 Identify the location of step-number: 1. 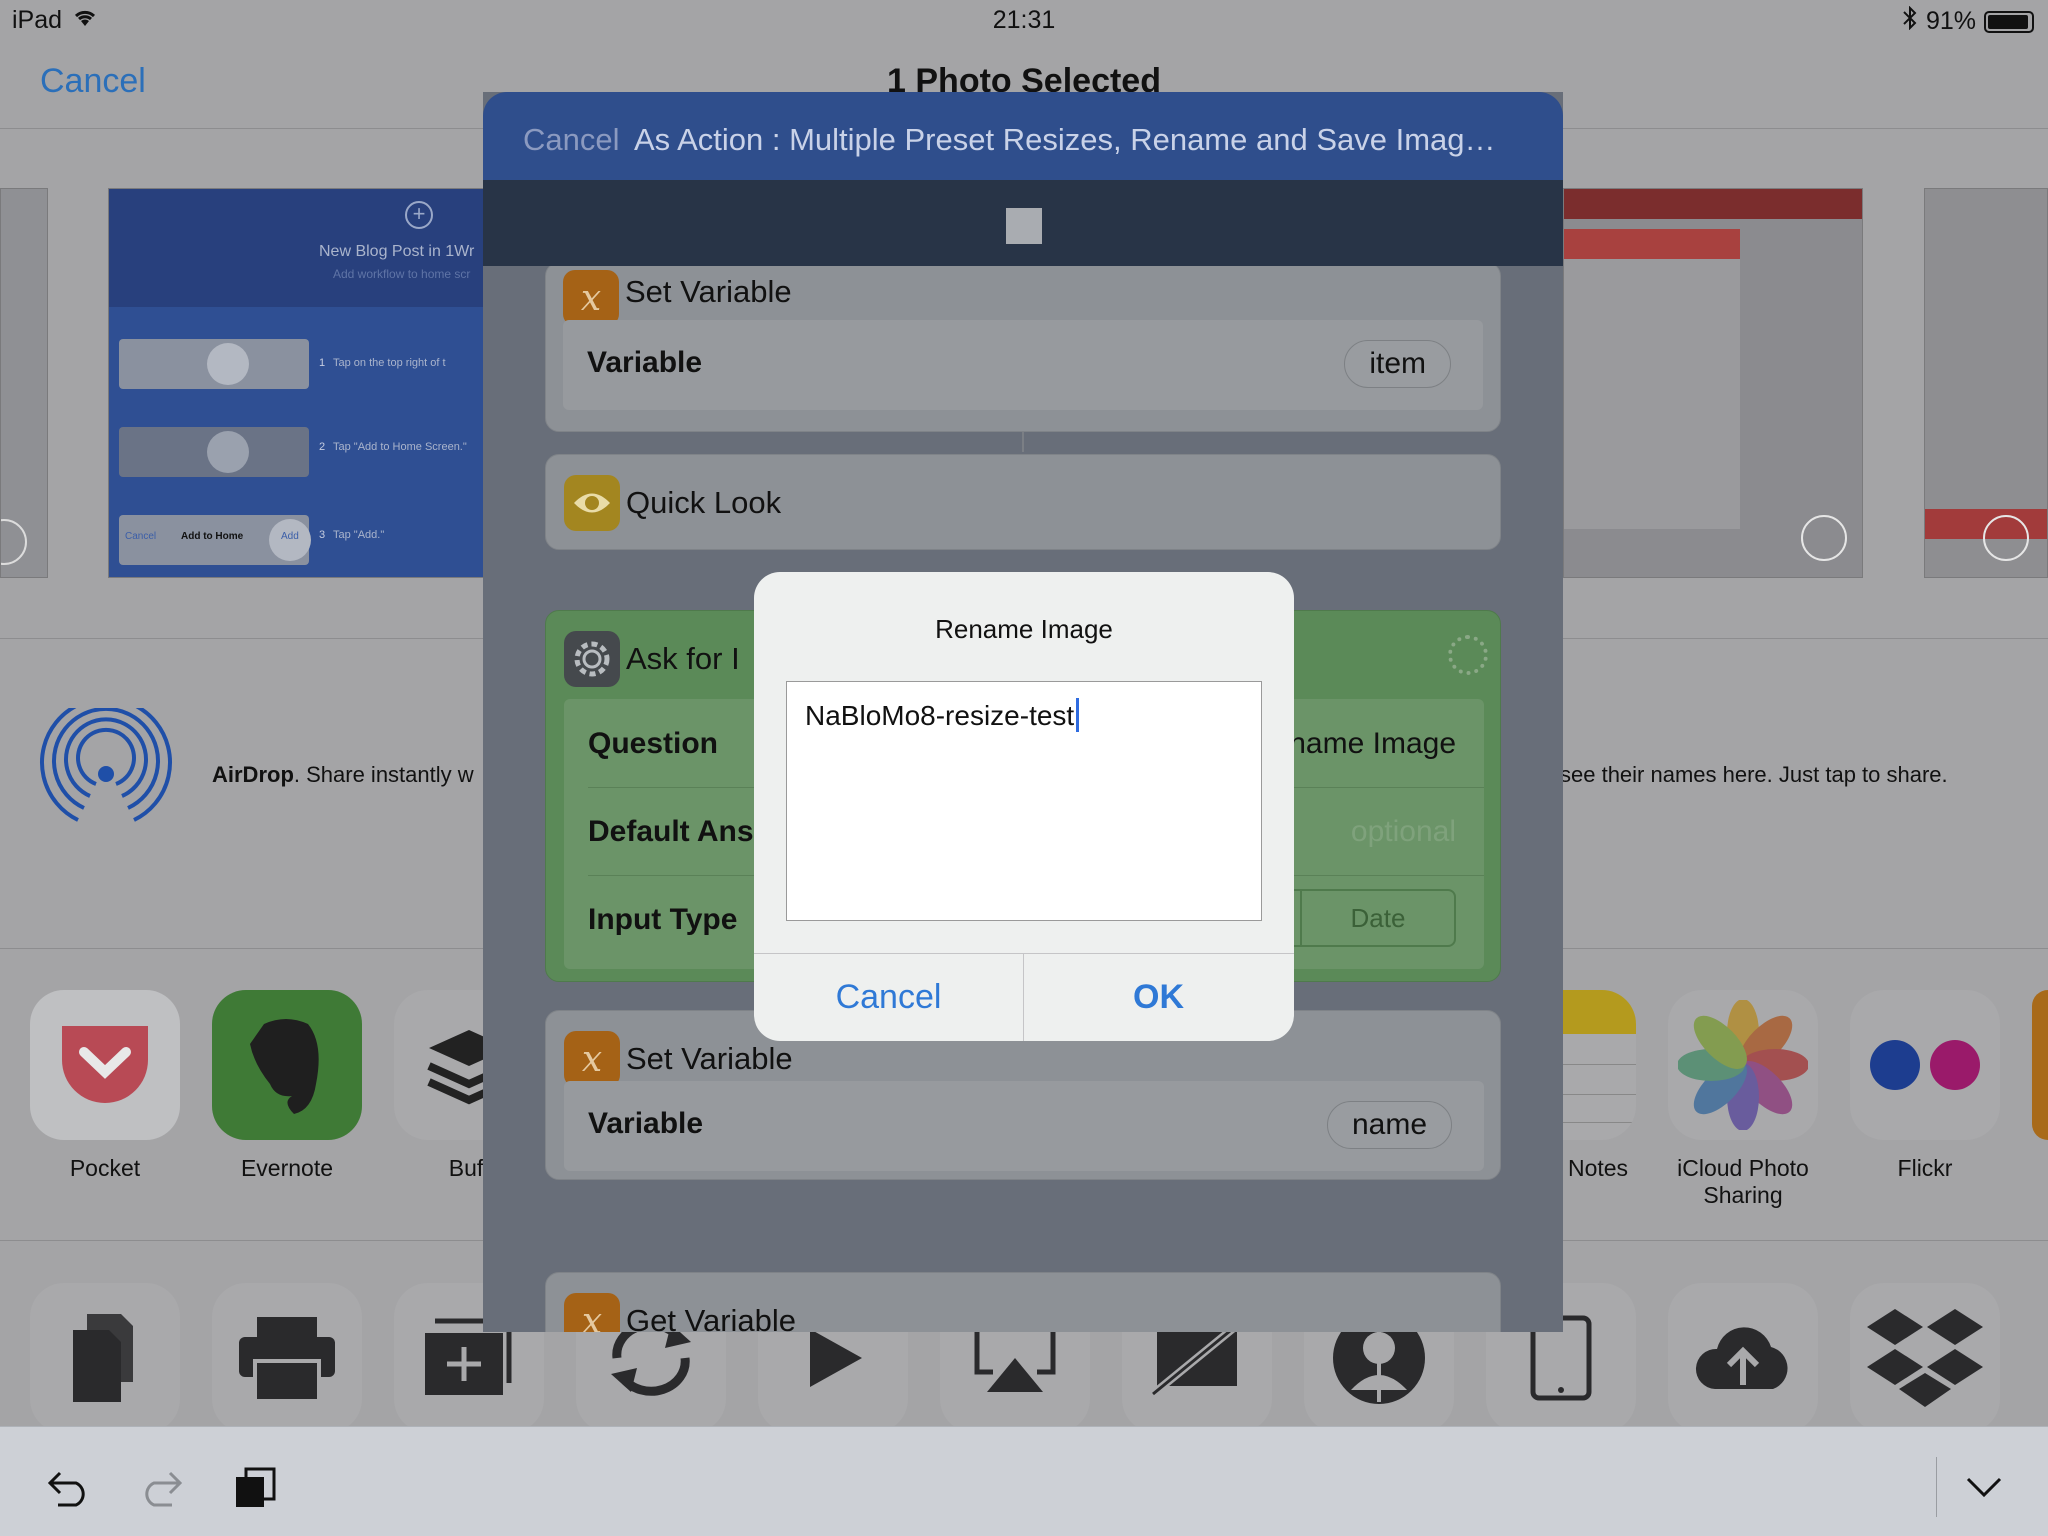
(322, 363).